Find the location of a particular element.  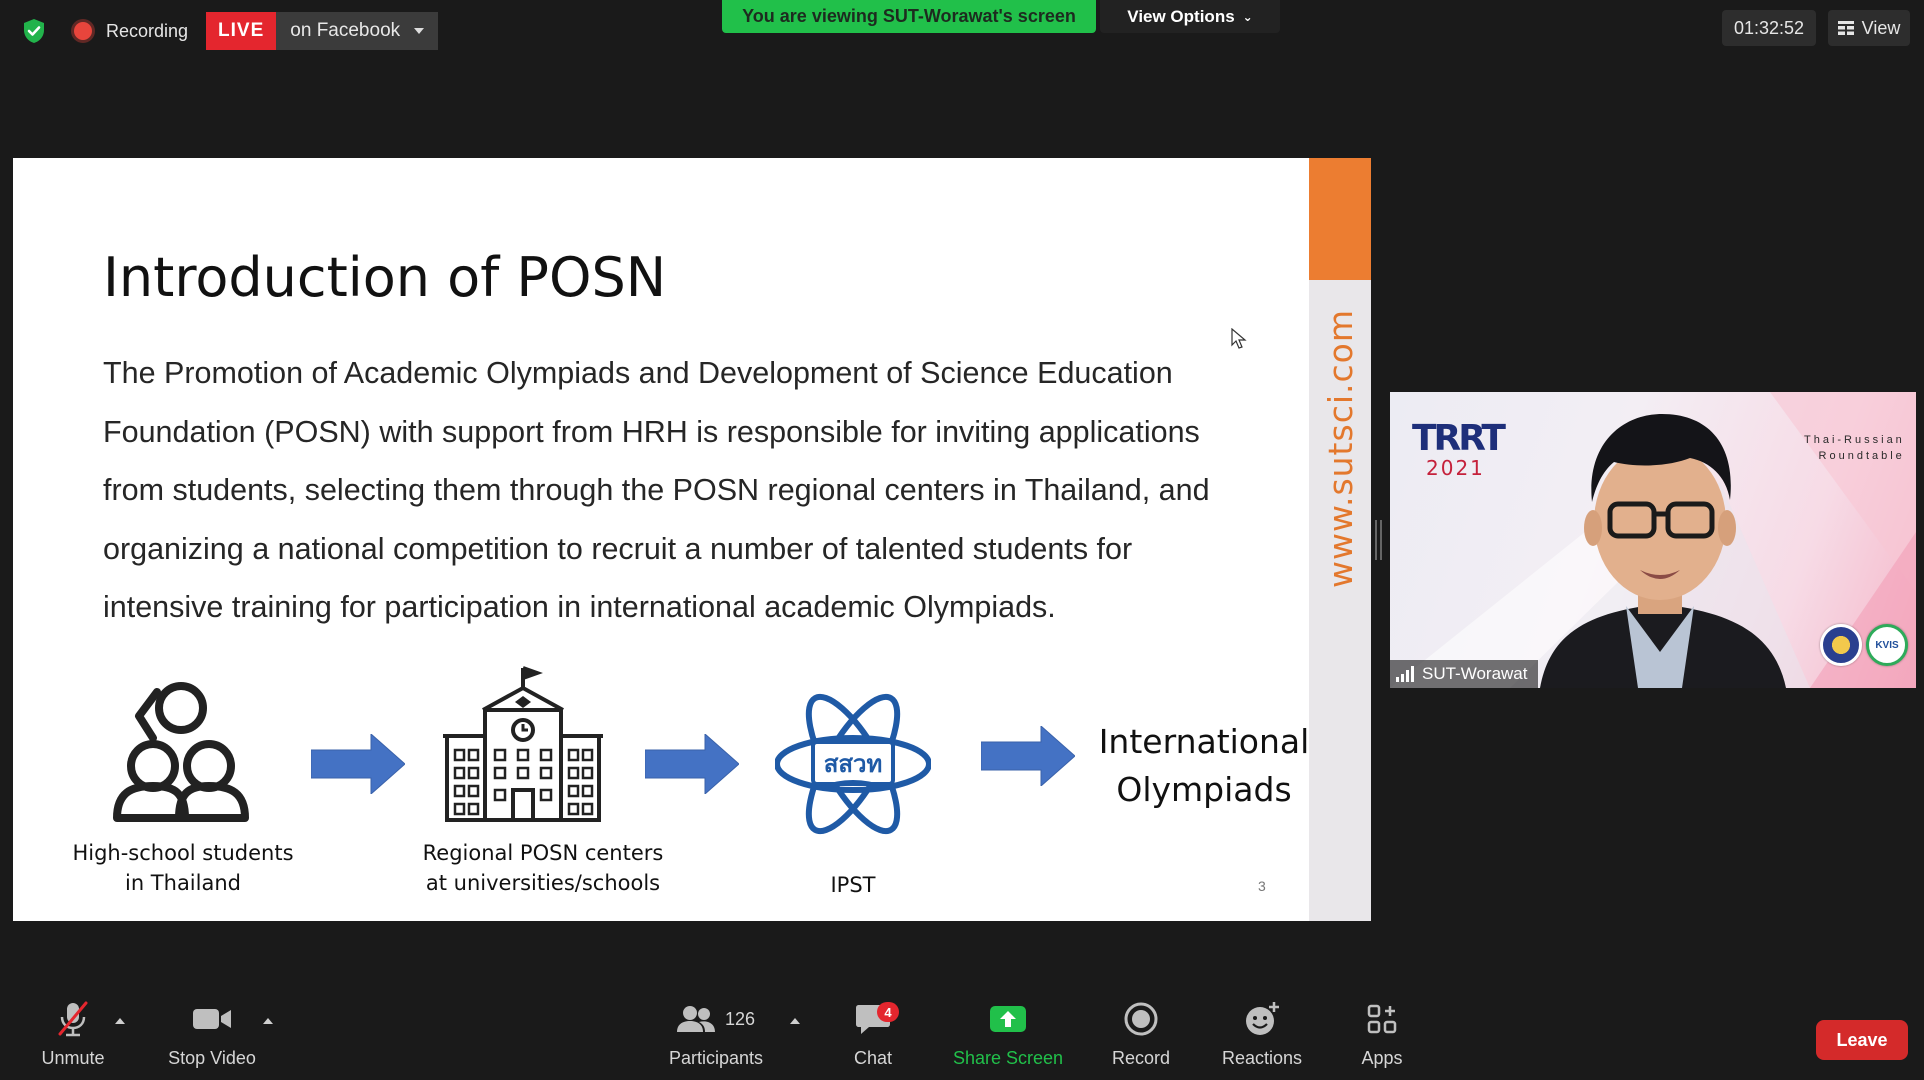

flow-label-line: Regional POSN centers is located at coordinates (543, 853).